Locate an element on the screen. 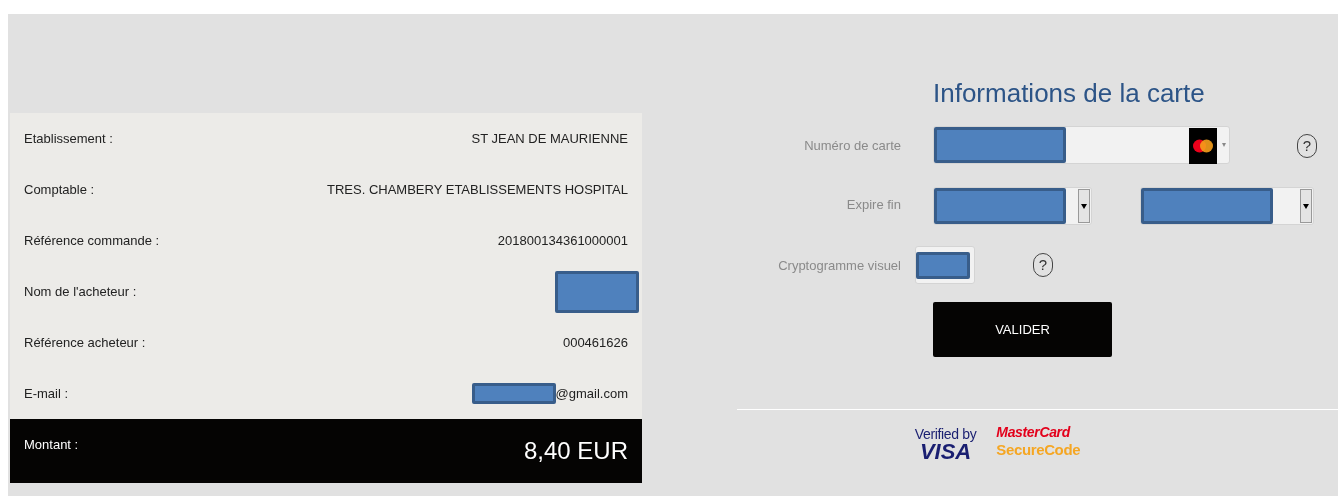 Image resolution: width=1338 pixels, height=496 pixels. field-value: @gmail.com is located at coordinates (591, 393).